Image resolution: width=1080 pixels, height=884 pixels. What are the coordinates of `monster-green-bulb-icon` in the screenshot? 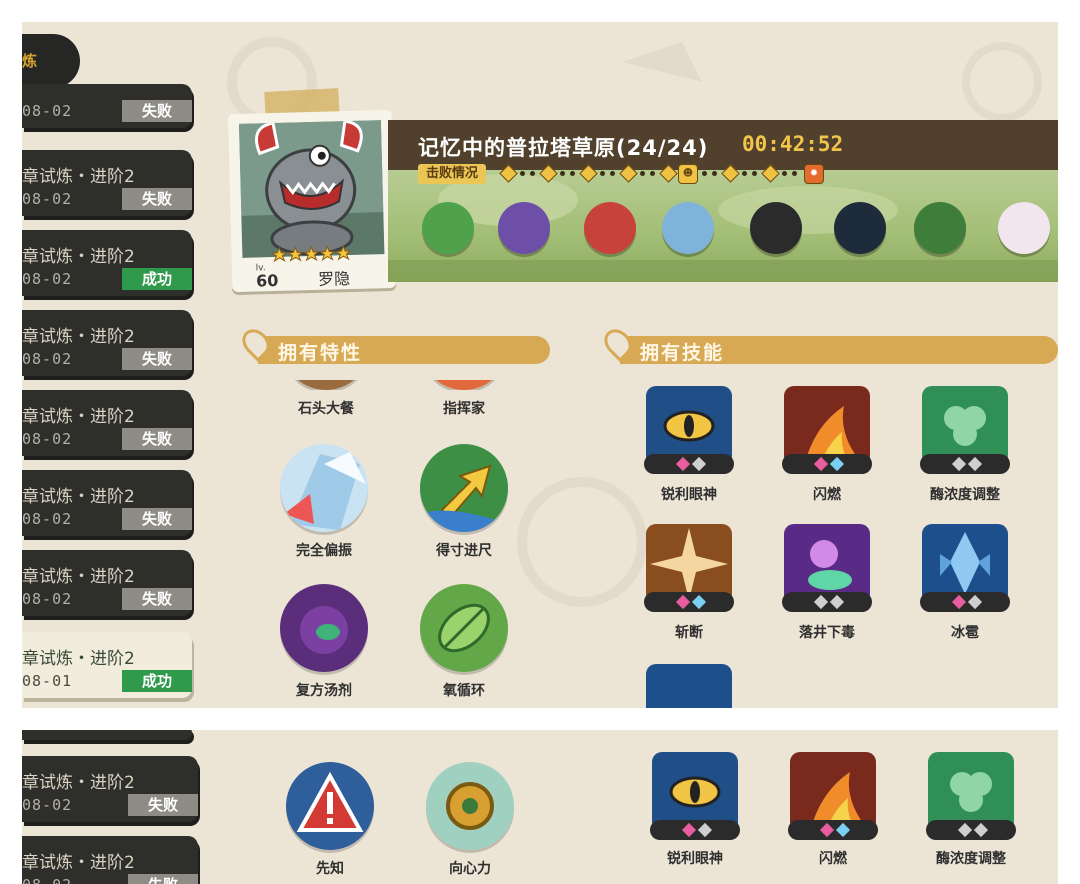 It's located at (448, 228).